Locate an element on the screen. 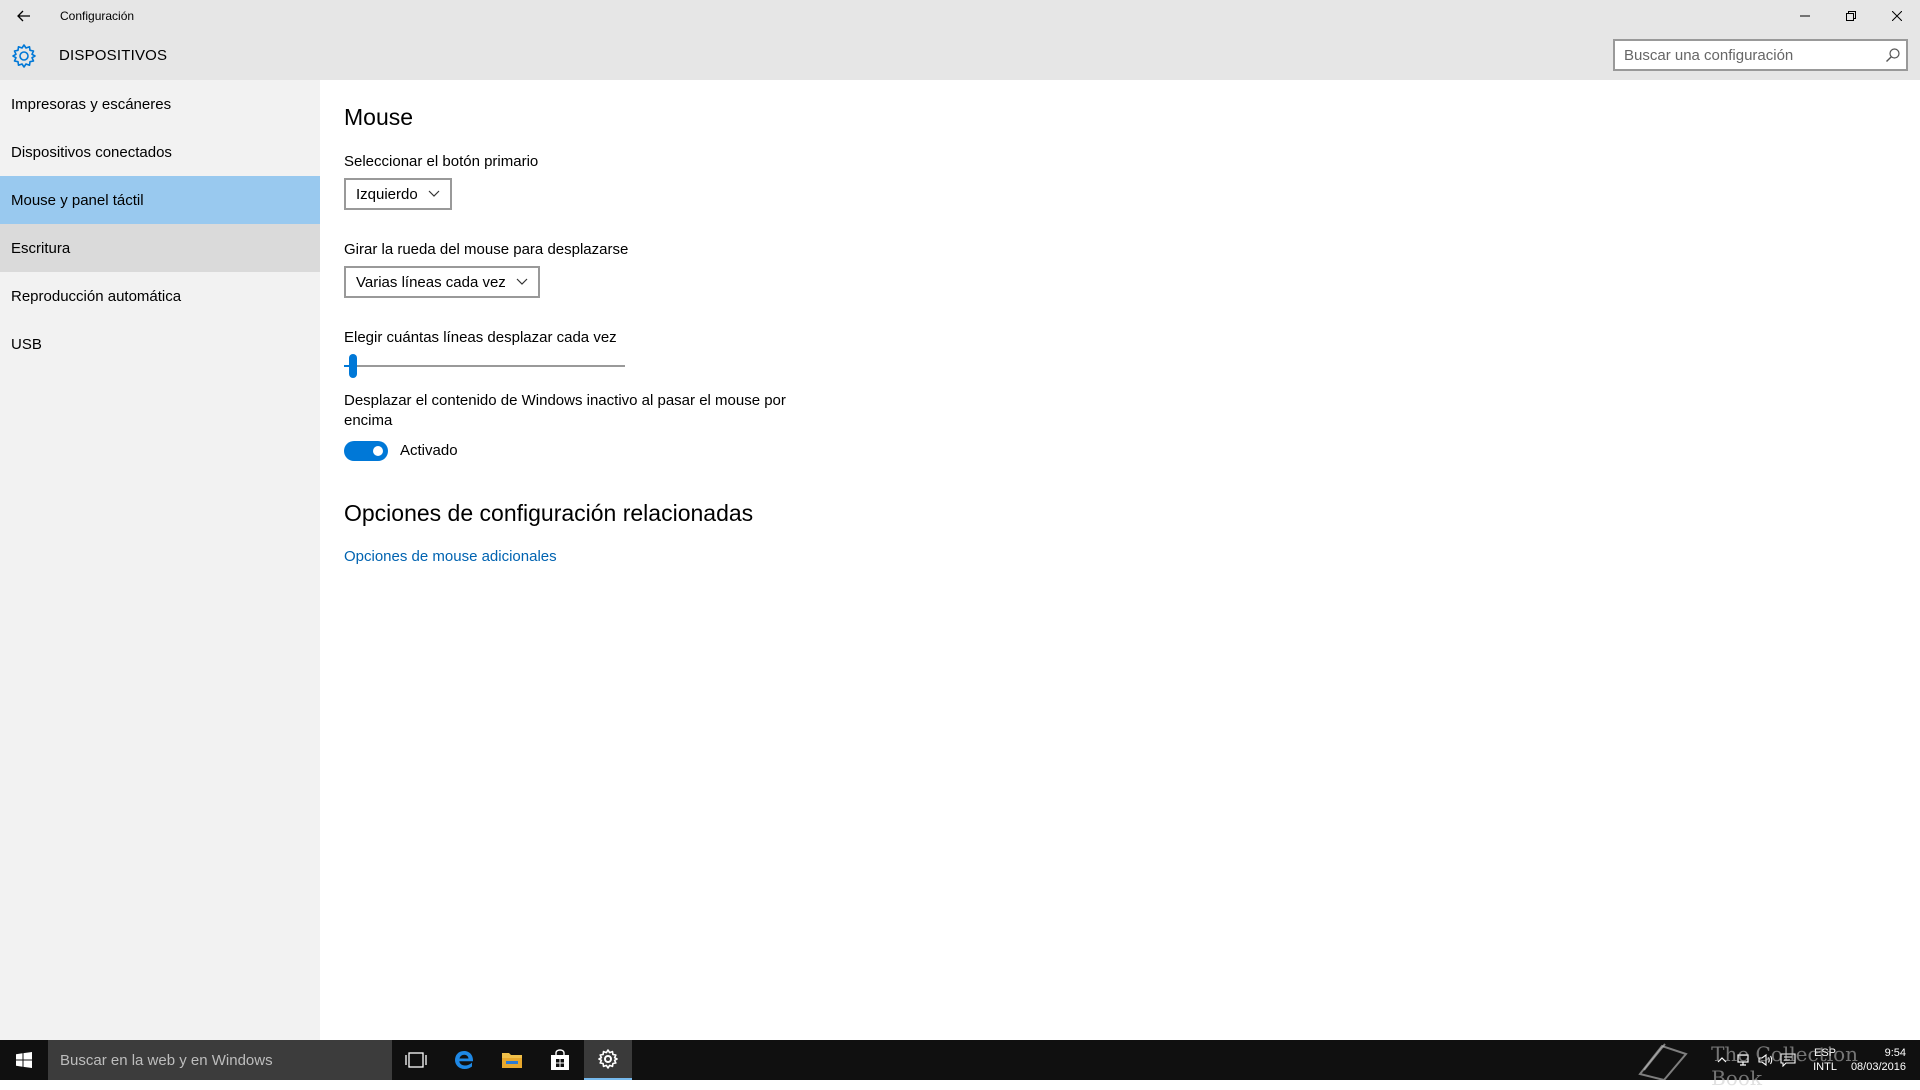  additional-mouse-options-link: Opciones de mouse adicionales is located at coordinates (450, 556).